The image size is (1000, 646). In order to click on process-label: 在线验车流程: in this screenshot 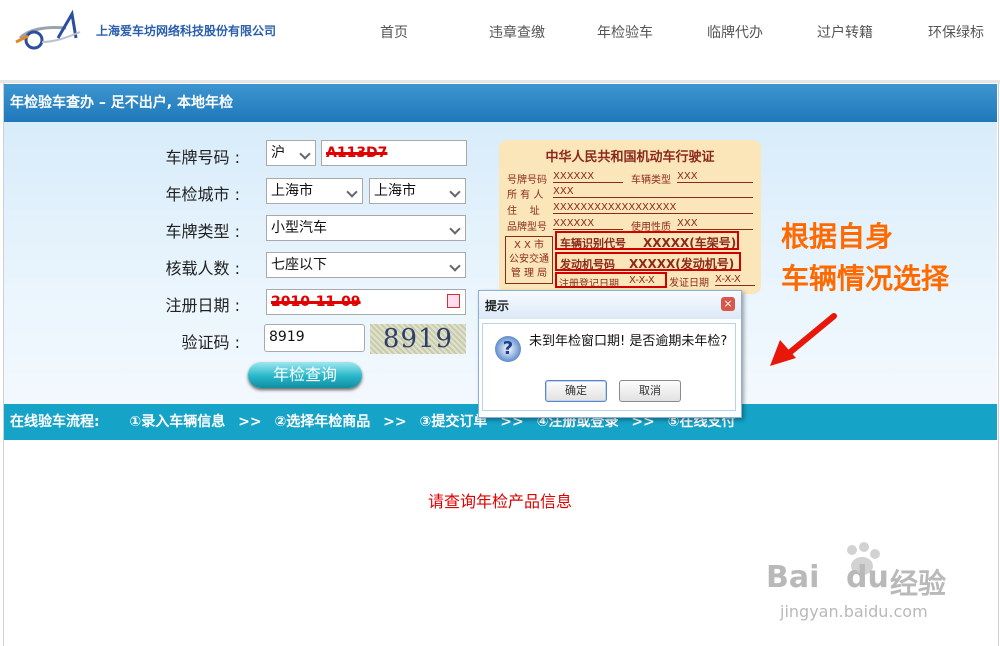, I will do `click(55, 422)`.